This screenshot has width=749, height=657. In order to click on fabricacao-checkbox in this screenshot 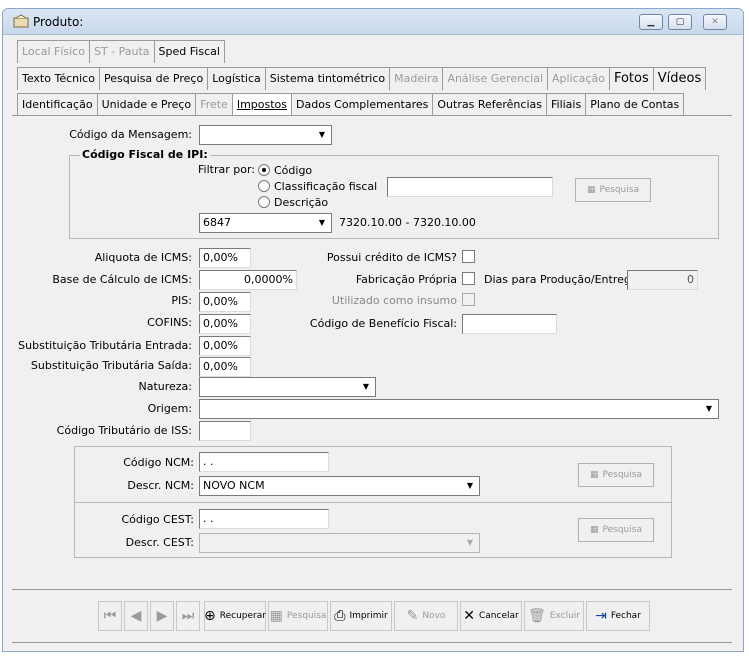, I will do `click(468, 278)`.